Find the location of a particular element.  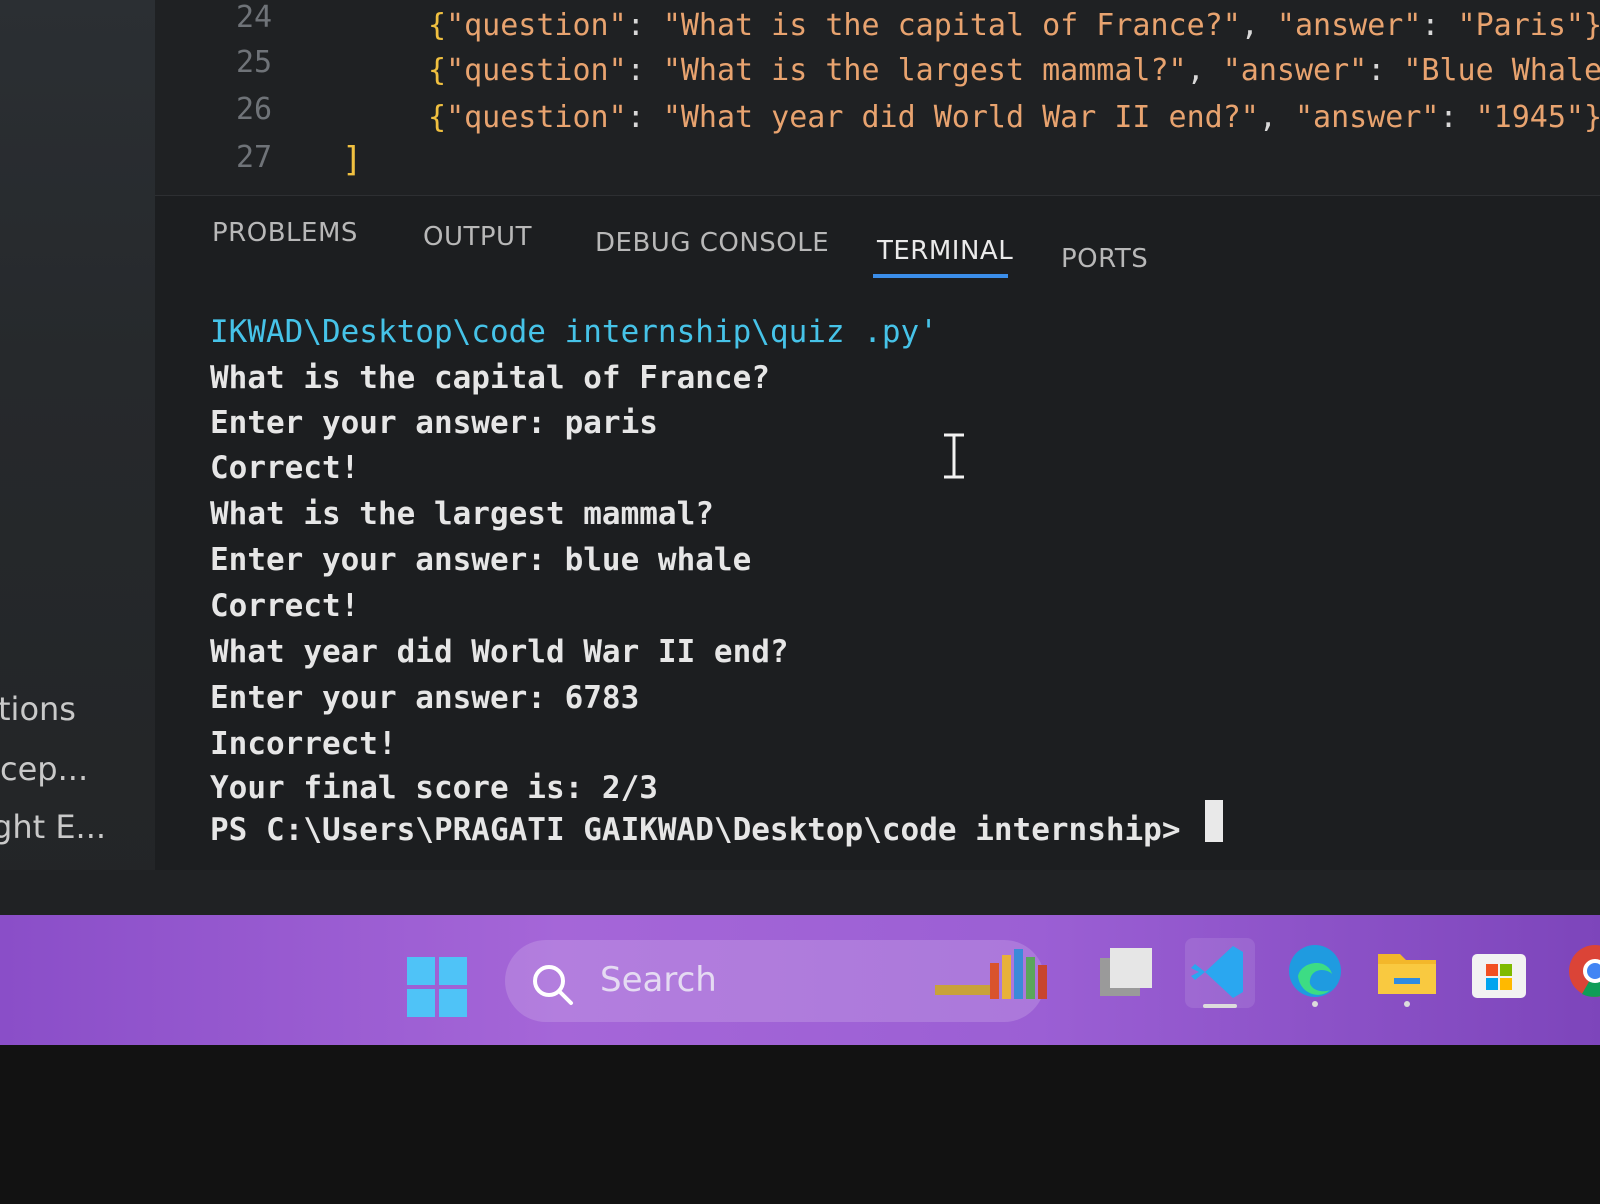

tab-ports: PORTS is located at coordinates (1104, 259).